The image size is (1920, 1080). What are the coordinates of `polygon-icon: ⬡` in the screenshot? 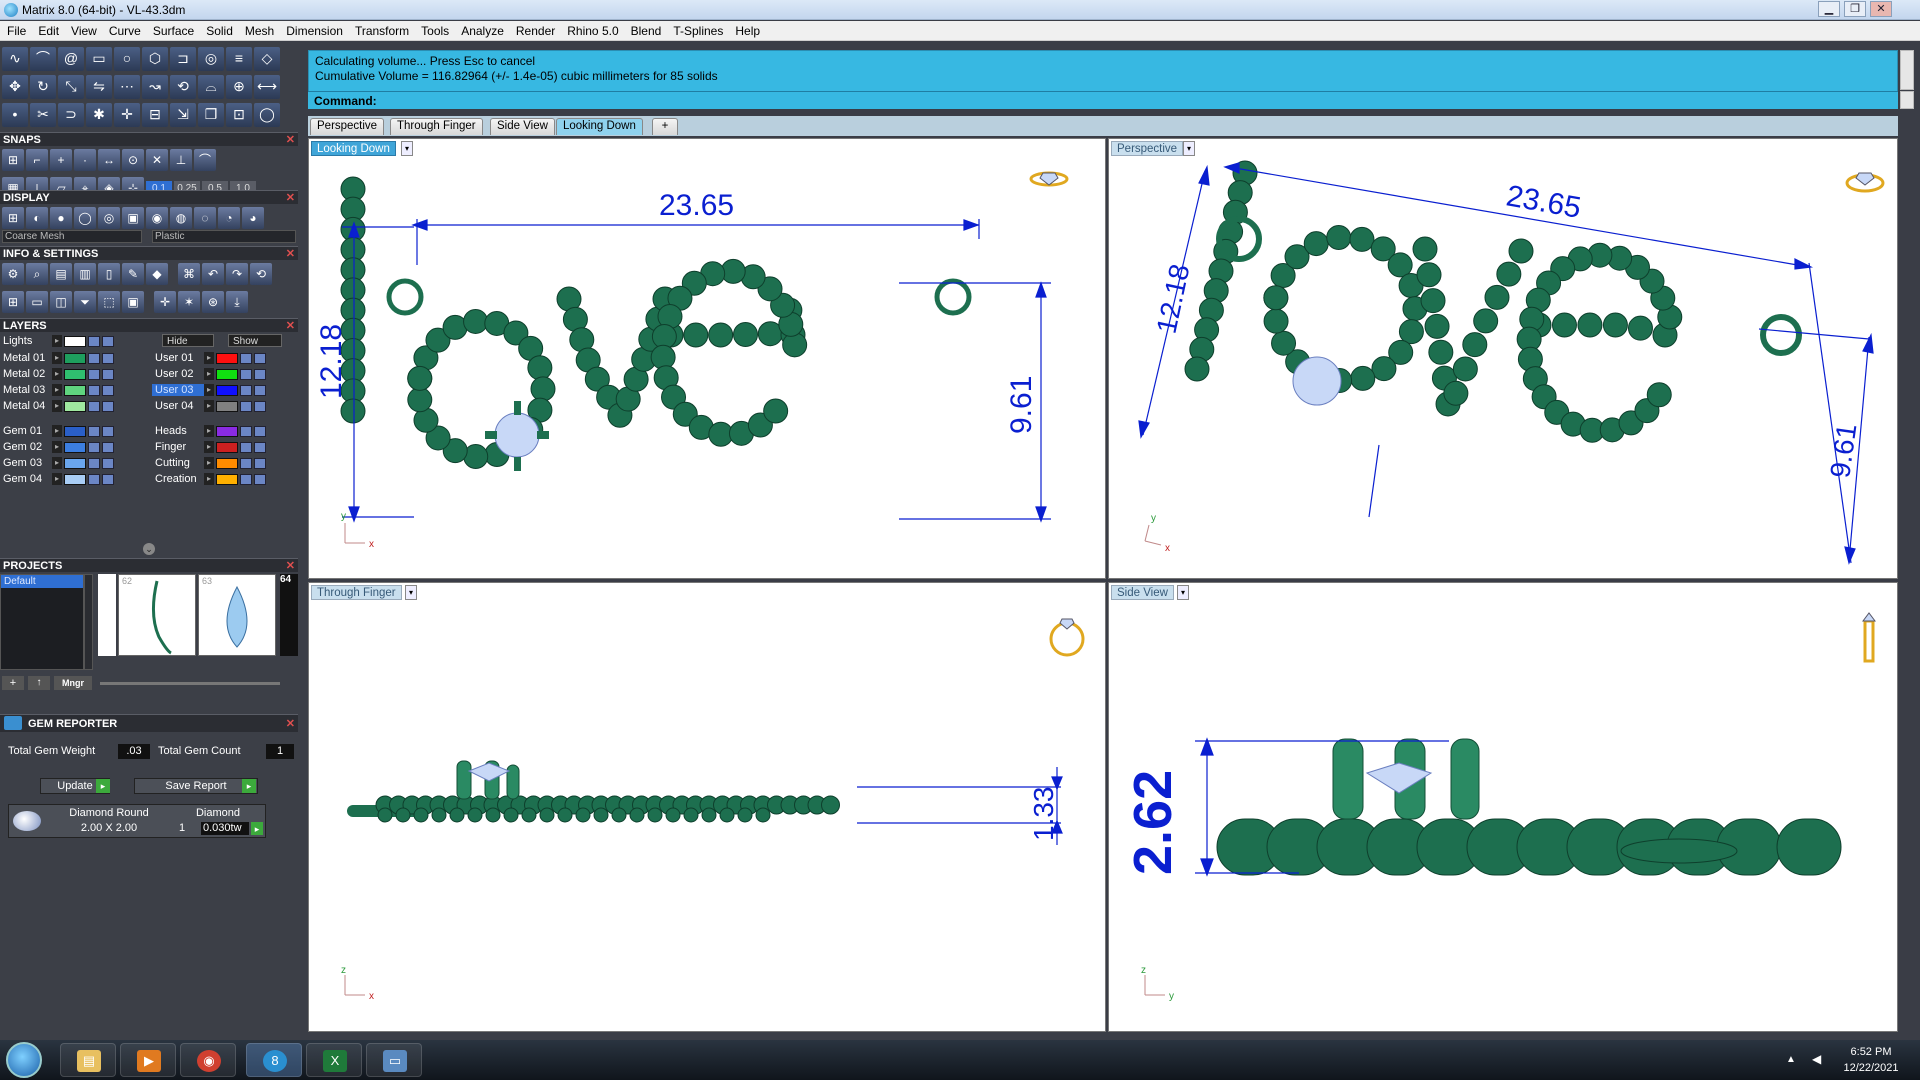 It's located at (155, 59).